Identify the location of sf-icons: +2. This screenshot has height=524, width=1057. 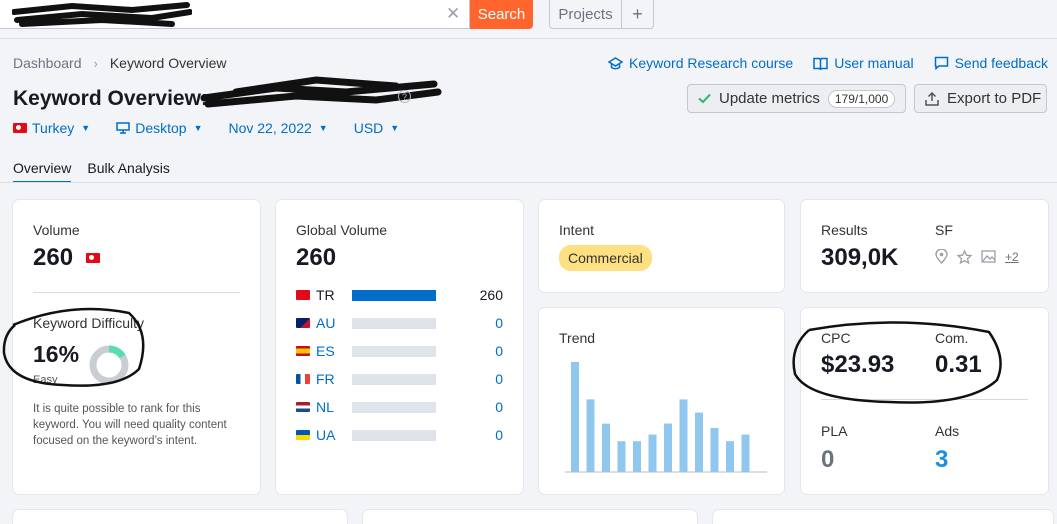
(977, 256).